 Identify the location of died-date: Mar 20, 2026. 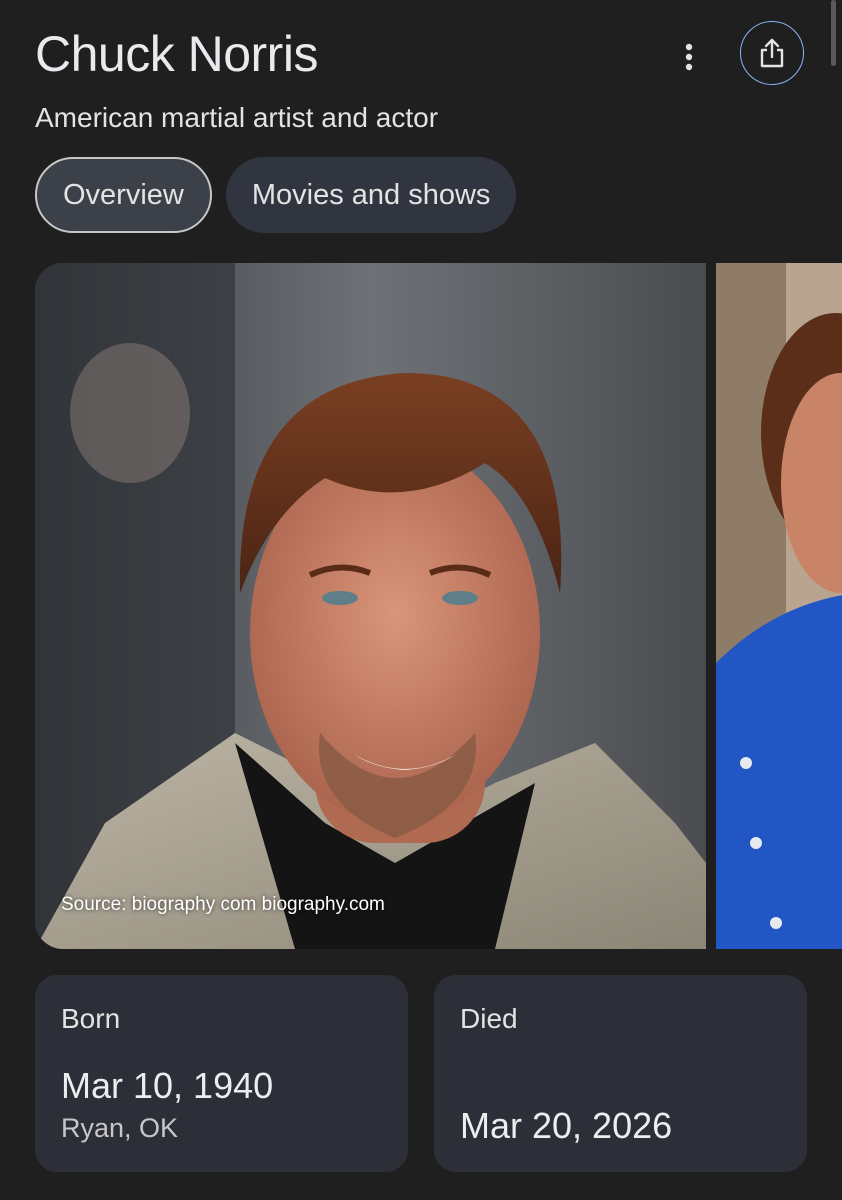
(566, 1125).